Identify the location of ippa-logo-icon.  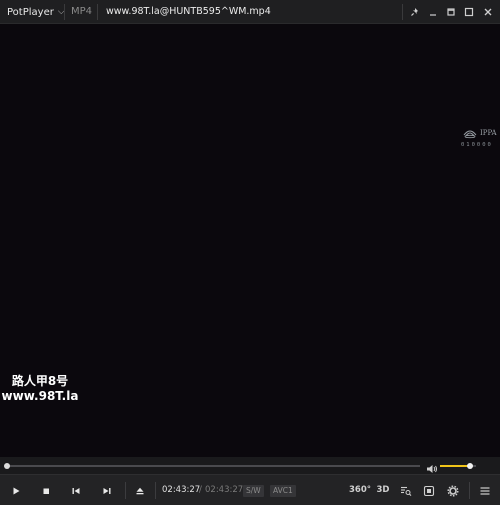
(470, 134).